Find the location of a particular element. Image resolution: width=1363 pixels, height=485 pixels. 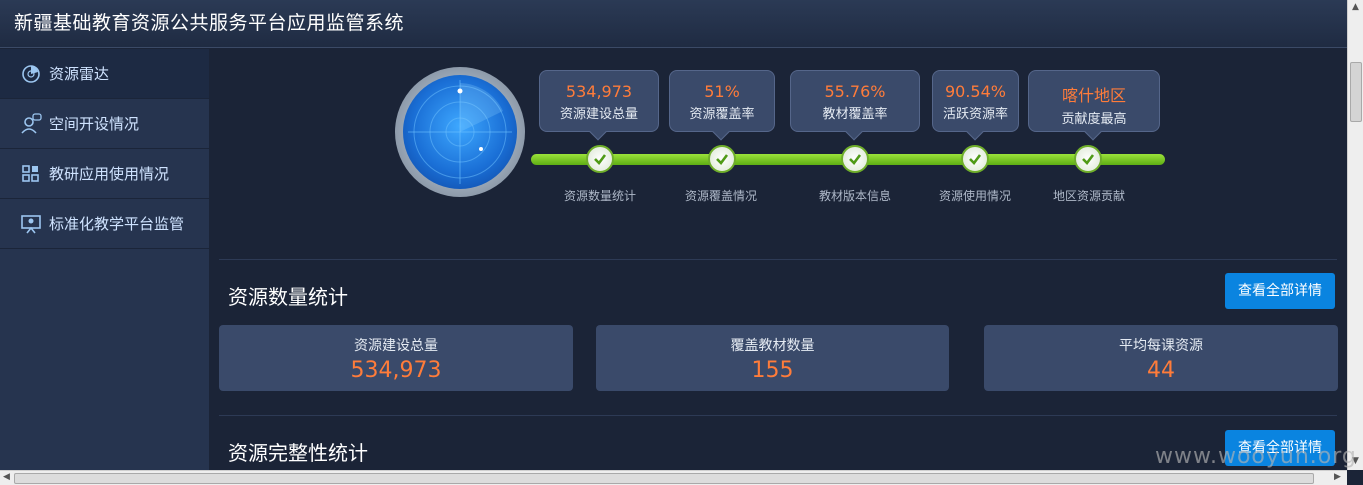

section-title-quantity: 资源数量统计 is located at coordinates (288, 297).